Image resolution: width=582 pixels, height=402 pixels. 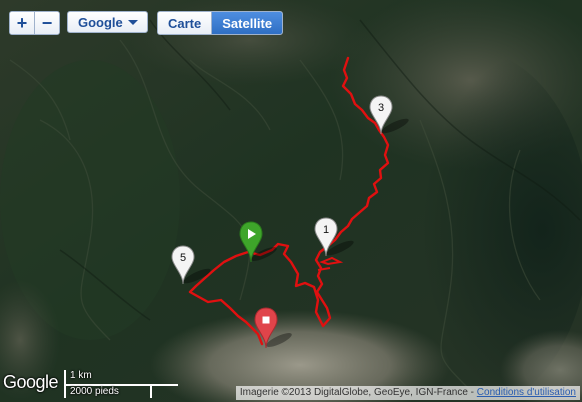 What do you see at coordinates (193, 269) in the screenshot?
I see `waypoint-marker-5: 5` at bounding box center [193, 269].